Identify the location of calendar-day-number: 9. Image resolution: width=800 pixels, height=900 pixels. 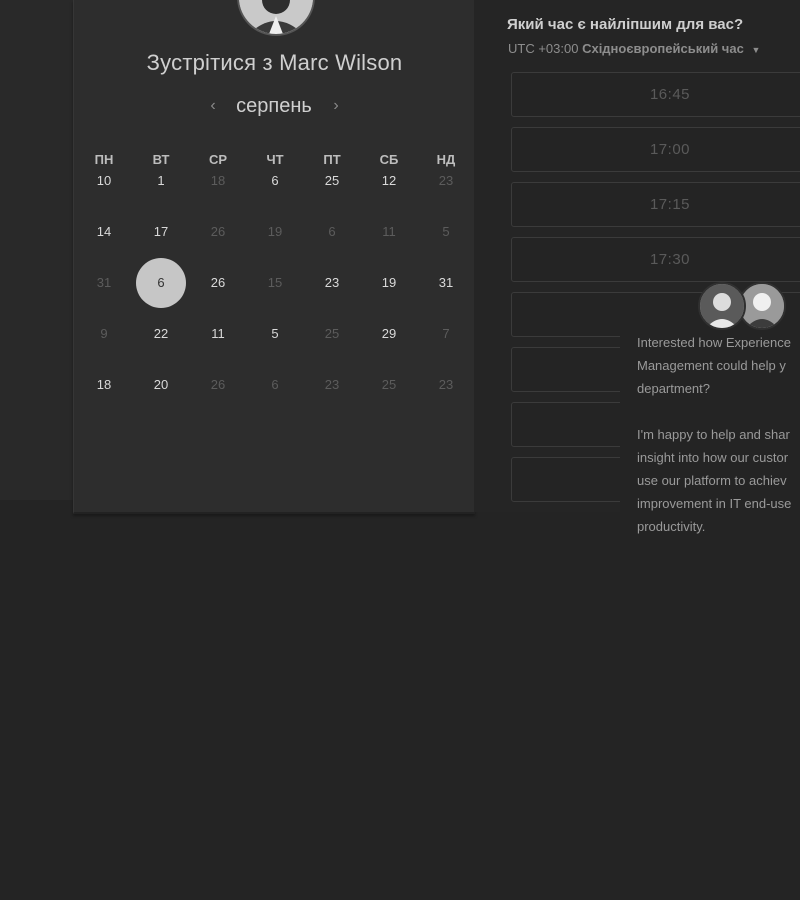
(104, 333).